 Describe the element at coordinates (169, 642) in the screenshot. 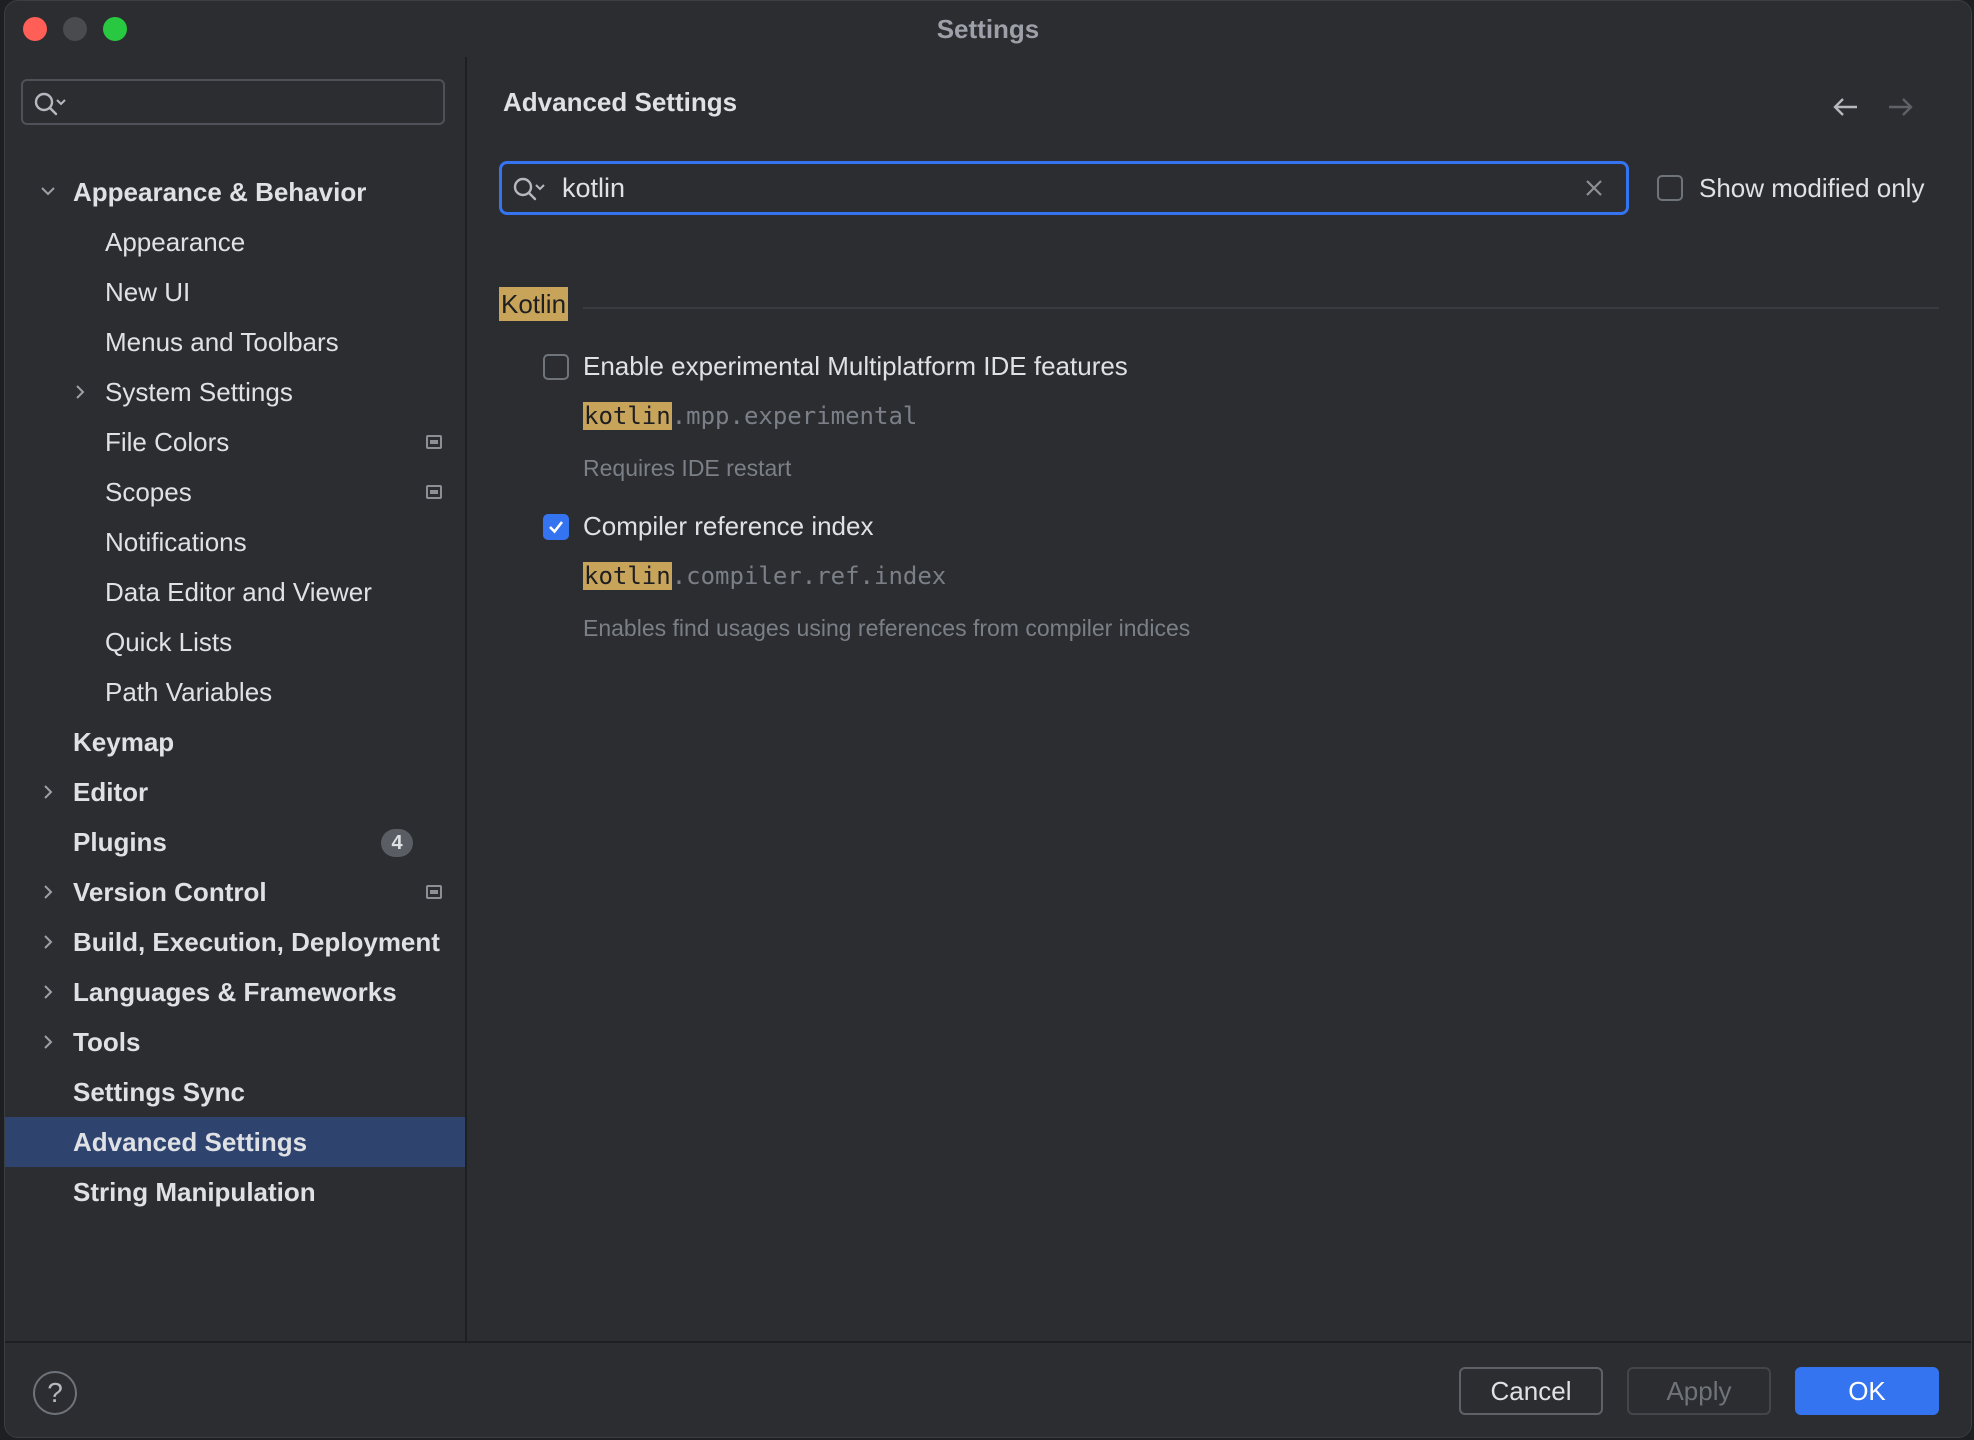

I see `sidebar-item-label: Quick Lists` at that location.